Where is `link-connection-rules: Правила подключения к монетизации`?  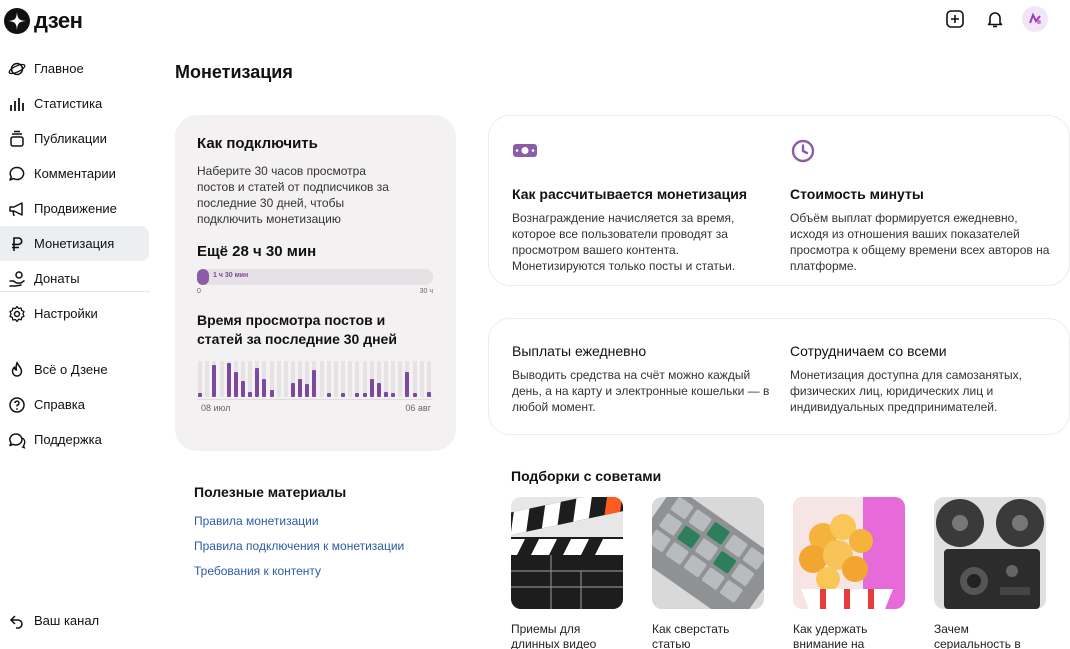
link-connection-rules: Правила подключения к монетизации is located at coordinates (299, 546).